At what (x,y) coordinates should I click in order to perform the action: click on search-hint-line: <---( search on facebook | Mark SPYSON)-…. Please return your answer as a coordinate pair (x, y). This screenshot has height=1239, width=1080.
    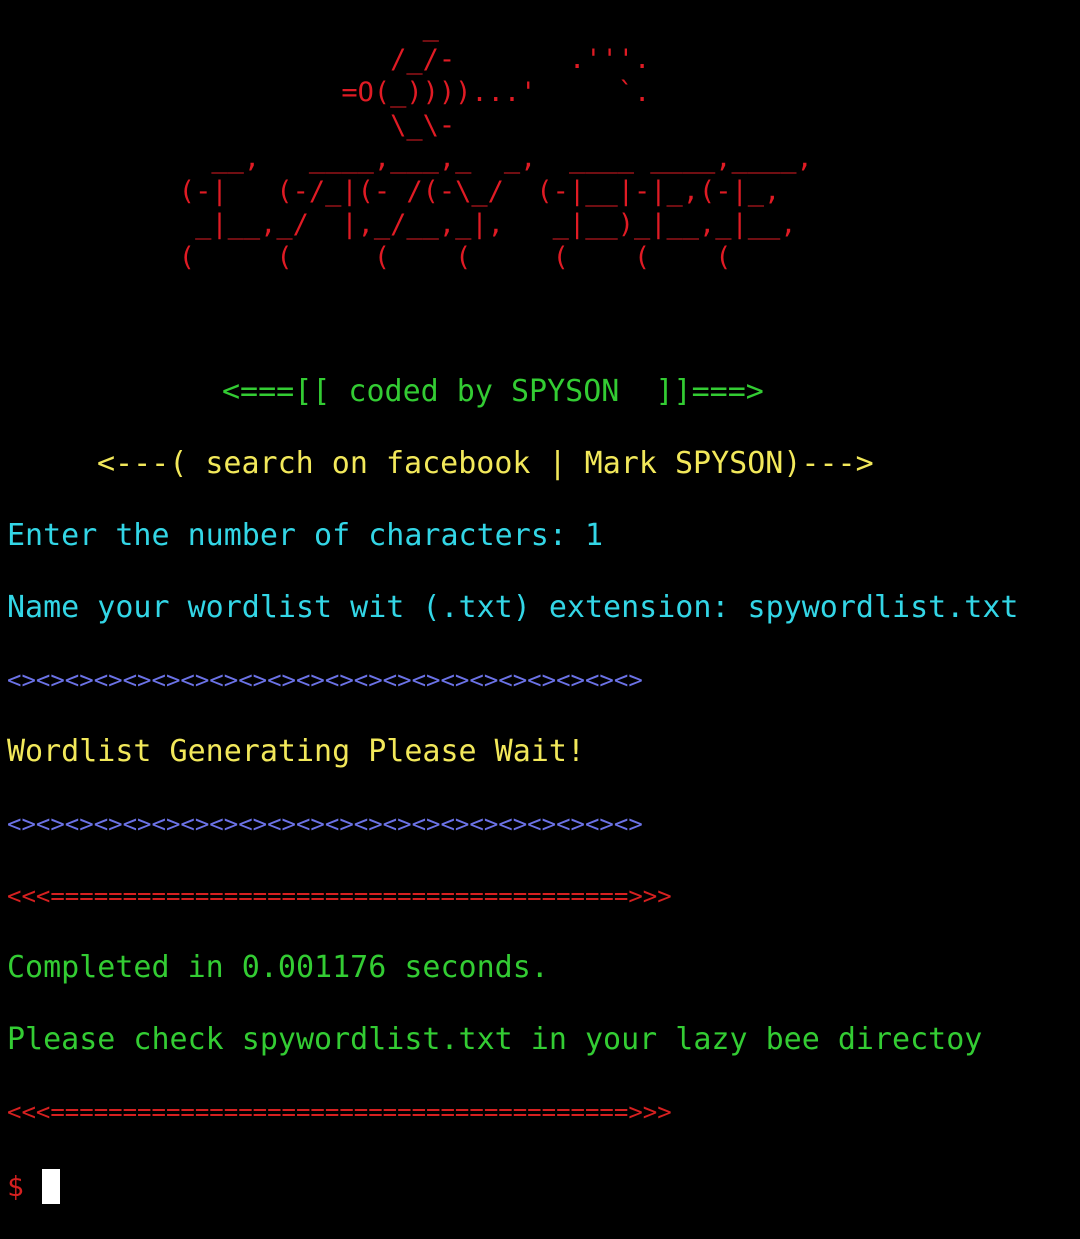
    Looking at the image, I should click on (485, 463).